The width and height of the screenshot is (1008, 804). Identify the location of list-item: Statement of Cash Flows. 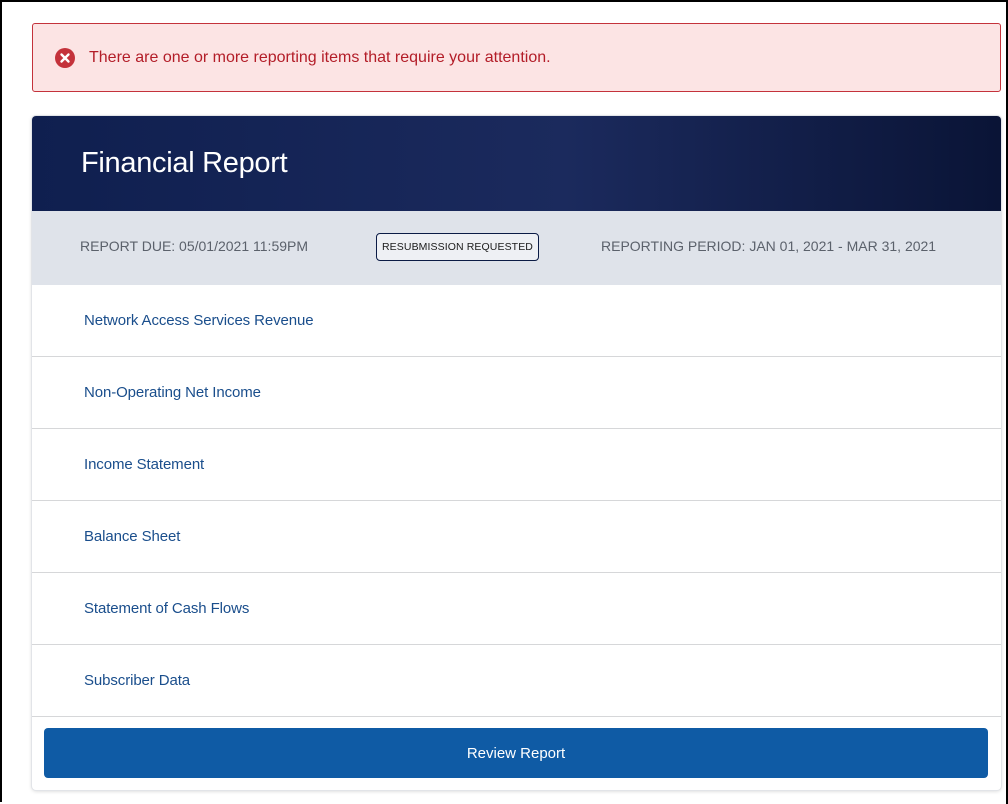
(516, 609).